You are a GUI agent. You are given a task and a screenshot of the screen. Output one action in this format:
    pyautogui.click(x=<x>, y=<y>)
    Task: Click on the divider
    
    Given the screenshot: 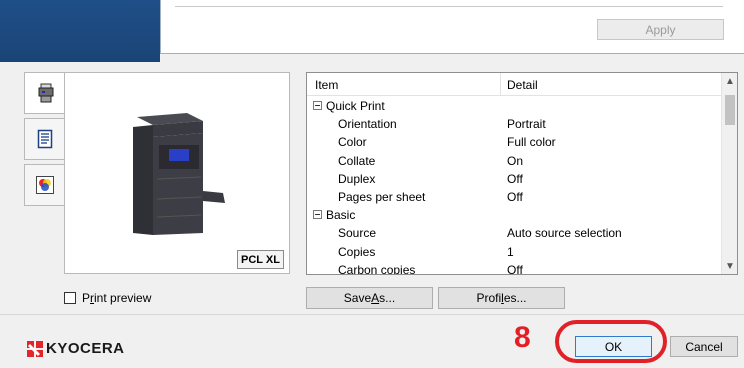 What is the action you would take?
    pyautogui.click(x=449, y=6)
    